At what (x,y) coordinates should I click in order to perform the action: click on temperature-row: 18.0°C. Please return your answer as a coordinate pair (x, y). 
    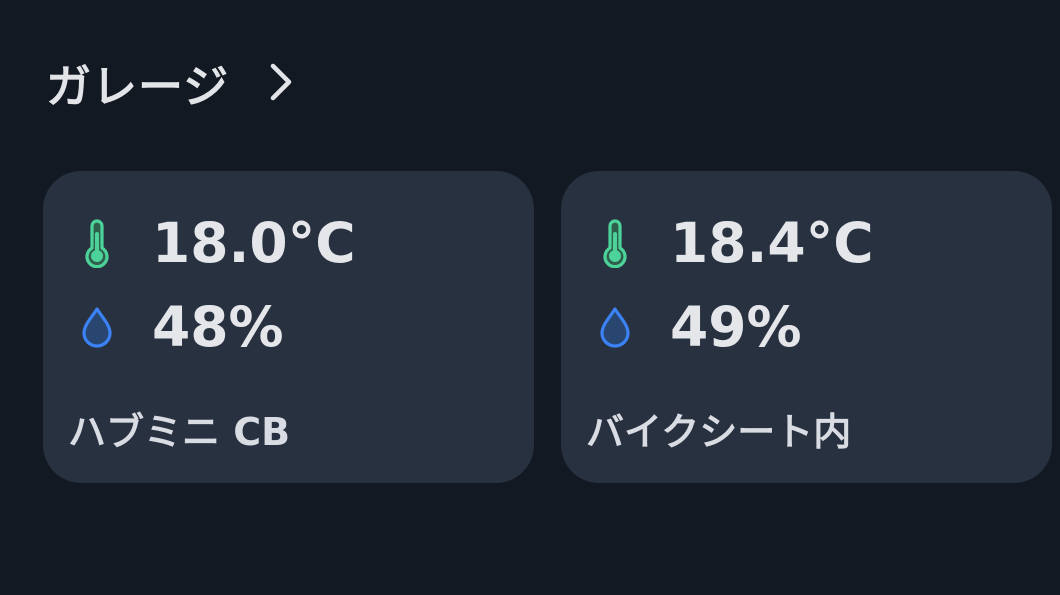
    Looking at the image, I should click on (217, 243).